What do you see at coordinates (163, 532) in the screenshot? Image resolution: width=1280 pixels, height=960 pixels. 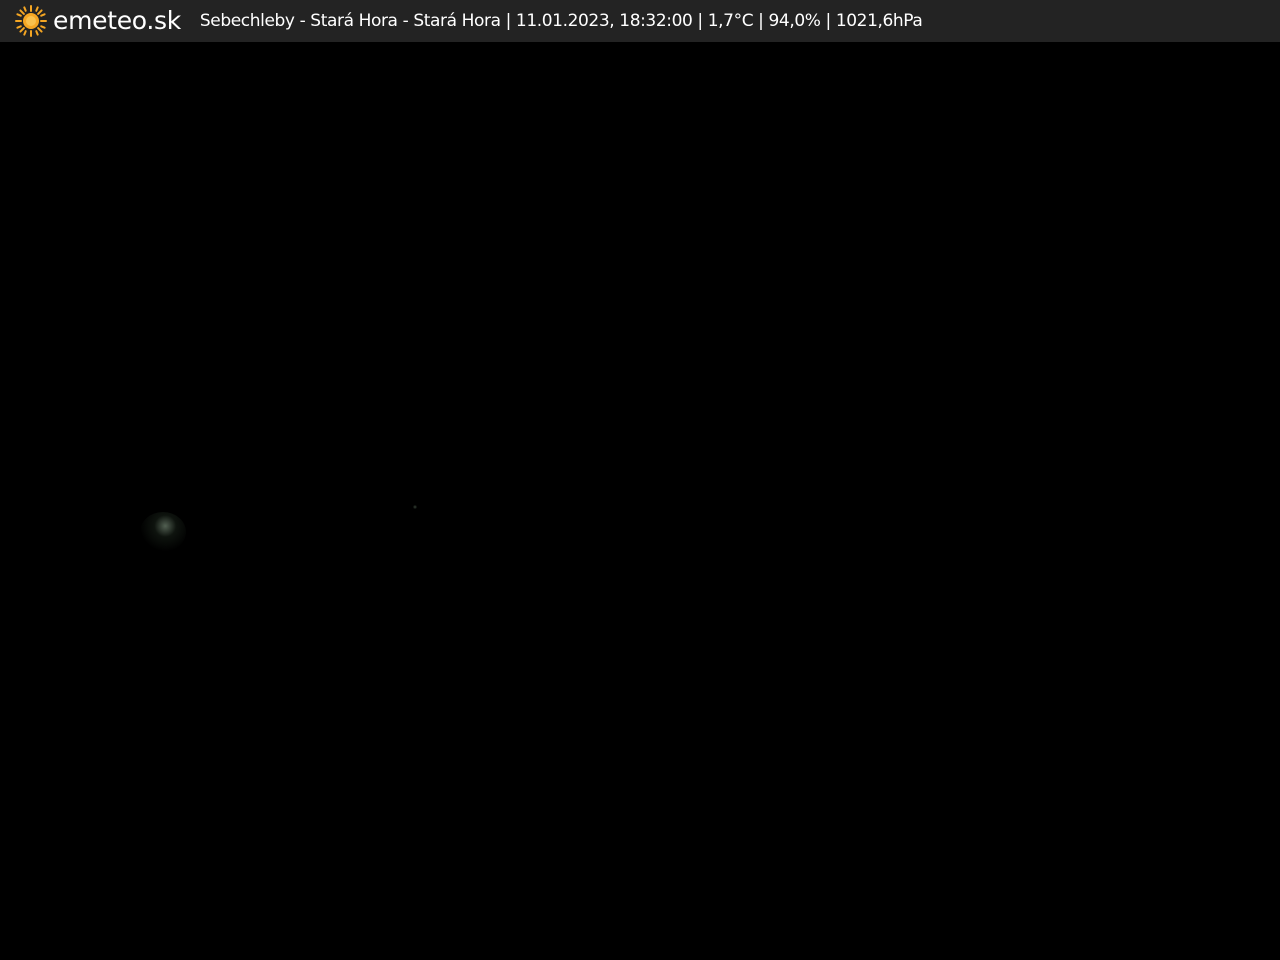 I see `distant-light` at bounding box center [163, 532].